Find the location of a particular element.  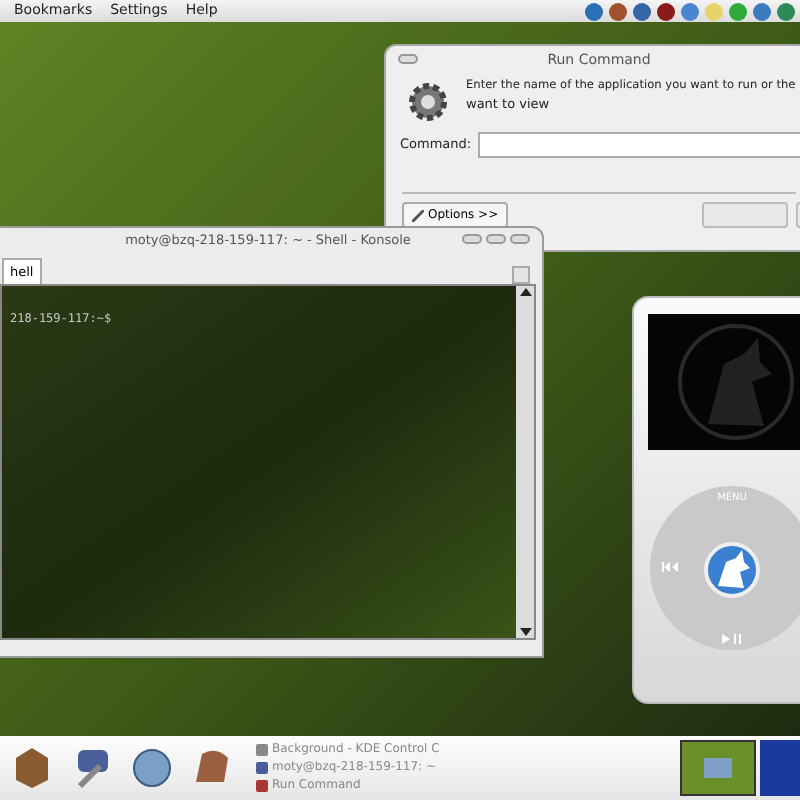

gear-icon is located at coordinates (428, 102).